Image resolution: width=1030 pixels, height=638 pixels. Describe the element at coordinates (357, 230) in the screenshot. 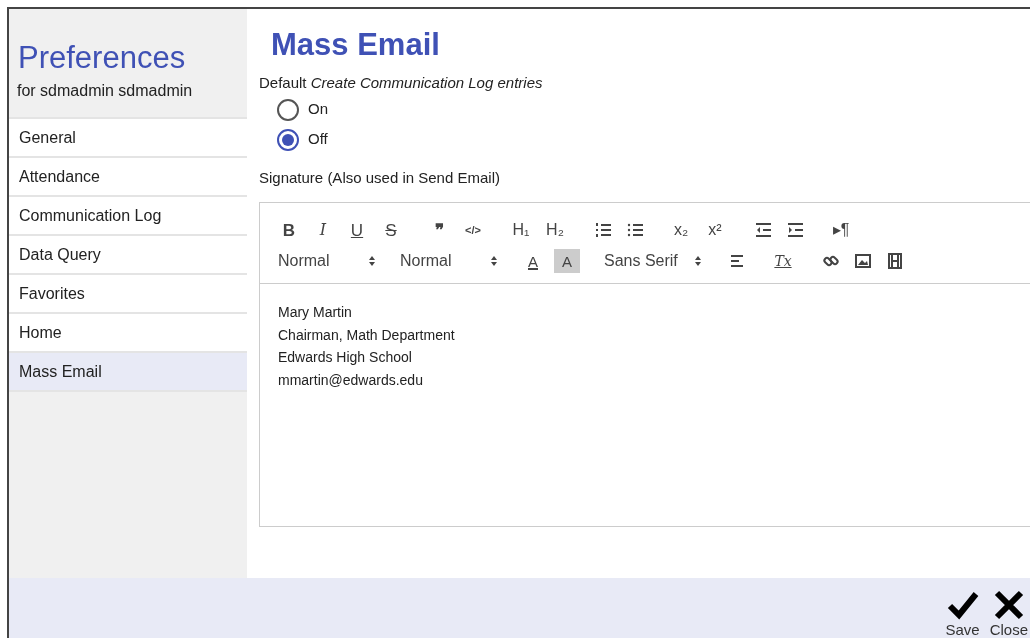

I see `toolbar-button: U` at that location.